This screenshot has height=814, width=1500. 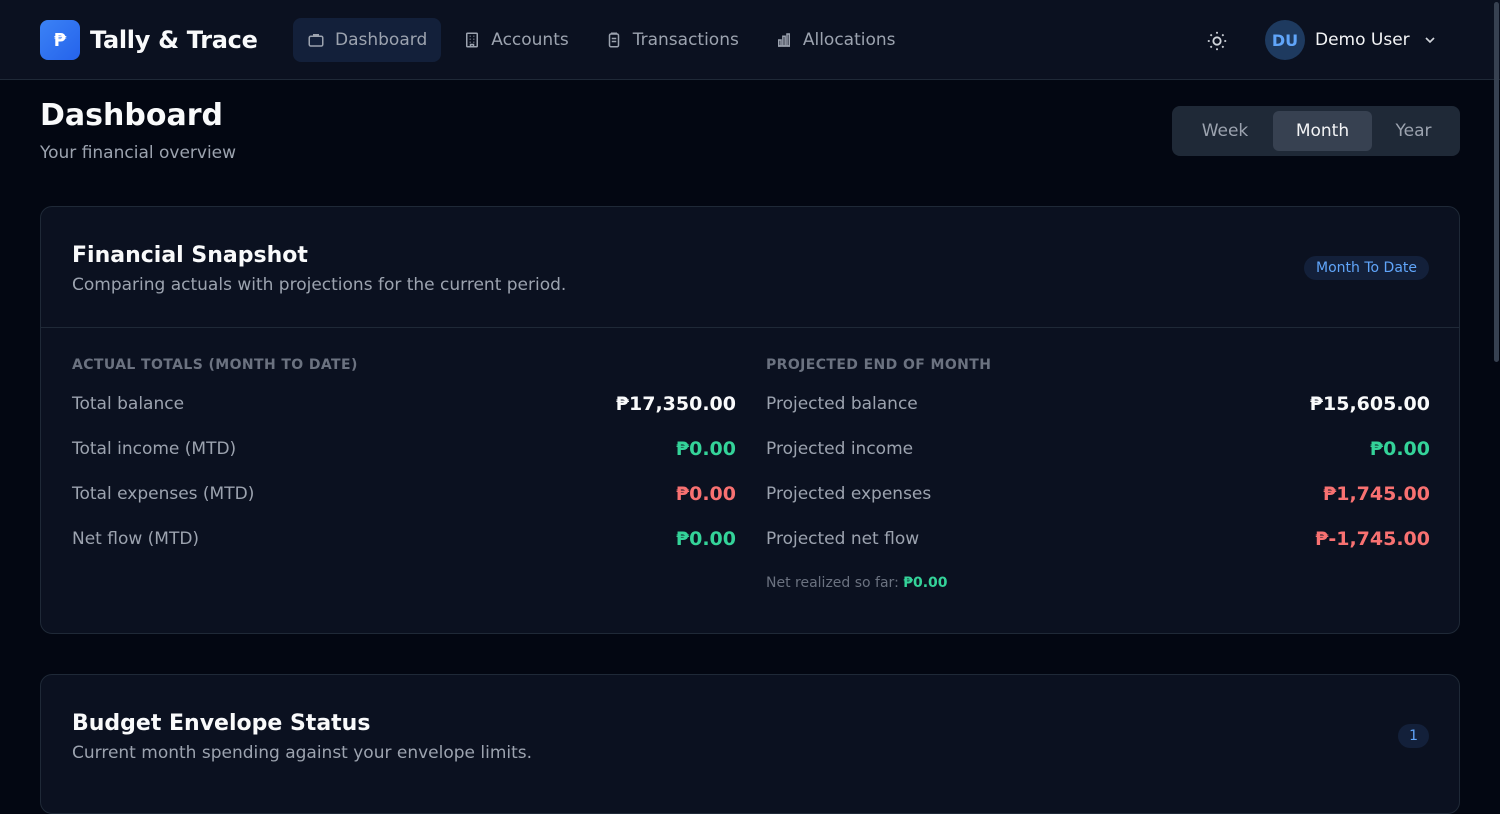 What do you see at coordinates (215, 365) in the screenshot?
I see `section-heading: ACTUAL TOTALS (MONTH TO DATE)` at bounding box center [215, 365].